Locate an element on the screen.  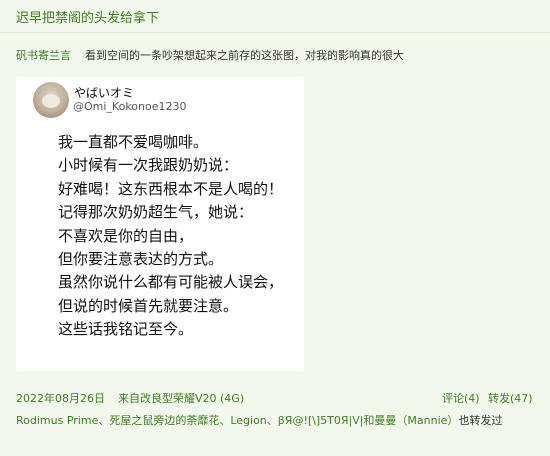
page-title: 迟早把禁阁的头发给拿下 is located at coordinates (87, 16).